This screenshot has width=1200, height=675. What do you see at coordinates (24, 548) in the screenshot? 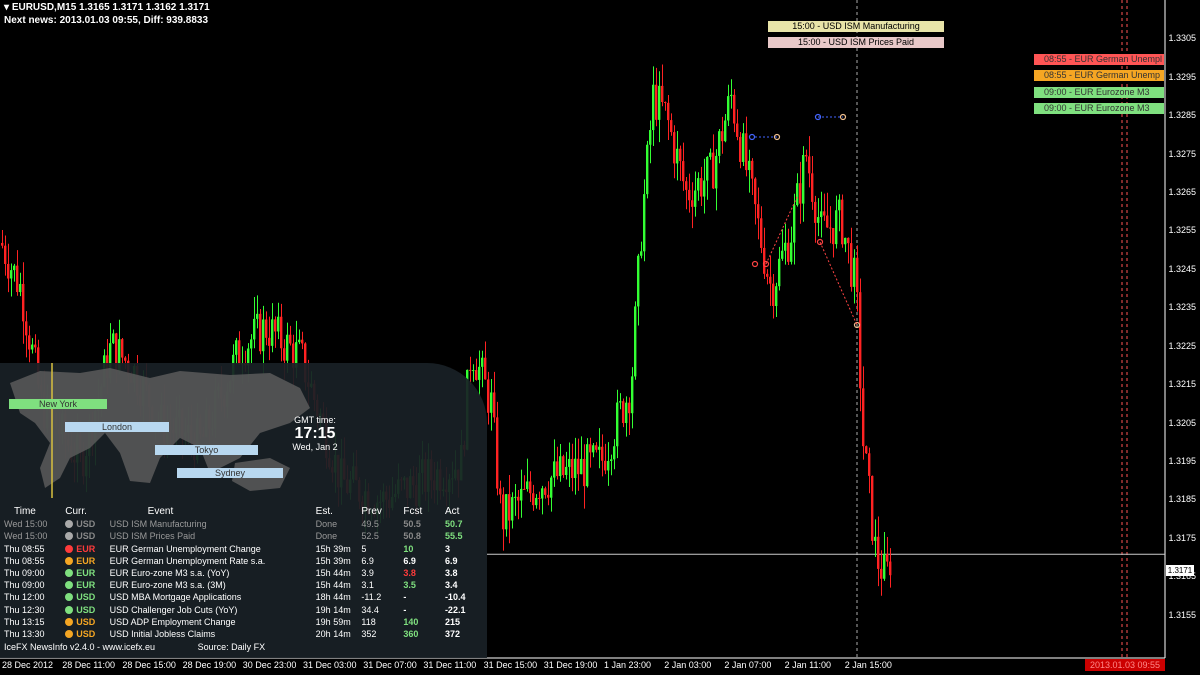
I see `row-time: Thu 08:55` at bounding box center [24, 548].